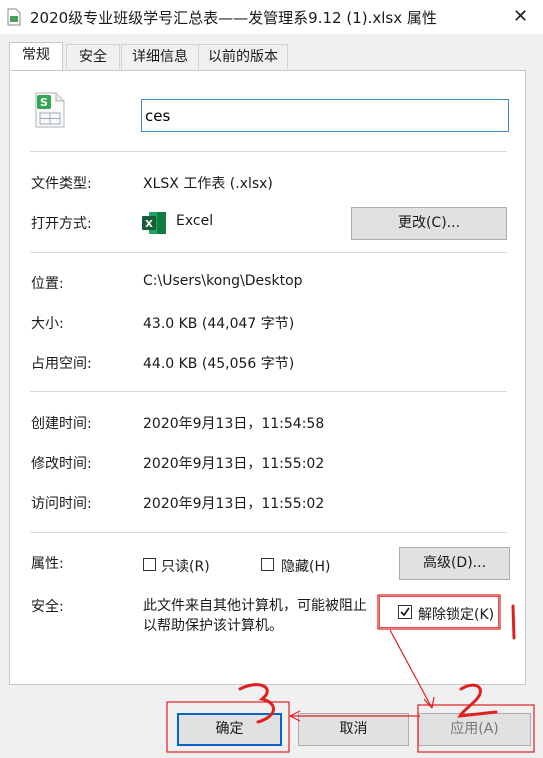 The image size is (543, 758). Describe the element at coordinates (229, 729) in the screenshot. I see `ok-button: 确定` at that location.